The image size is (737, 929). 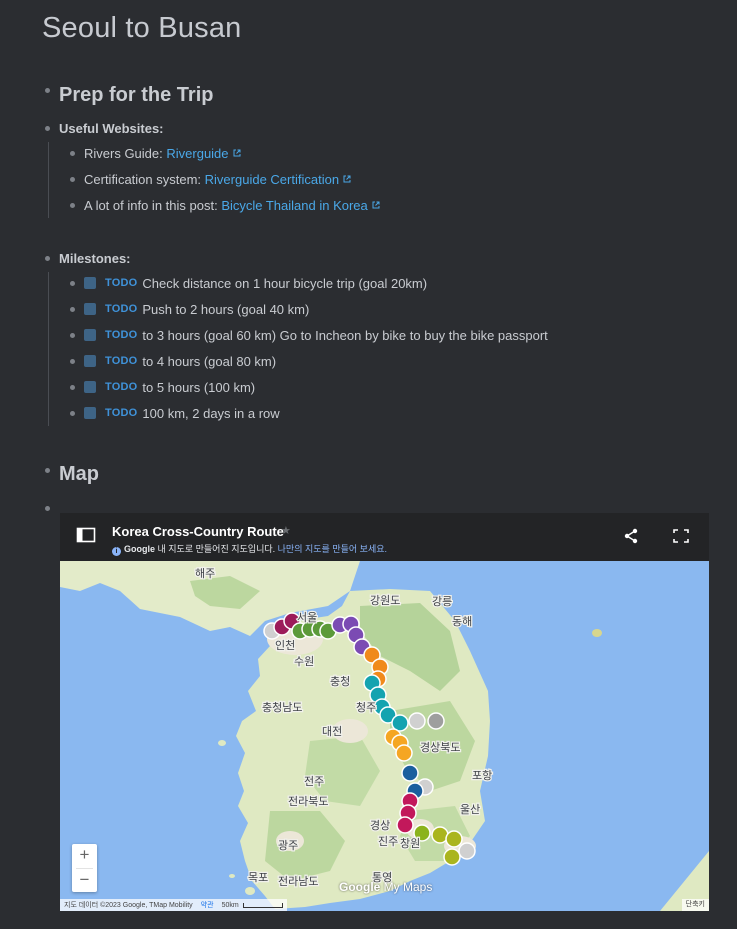 I want to click on label-gangwon: 강원도, so click(x=385, y=600).